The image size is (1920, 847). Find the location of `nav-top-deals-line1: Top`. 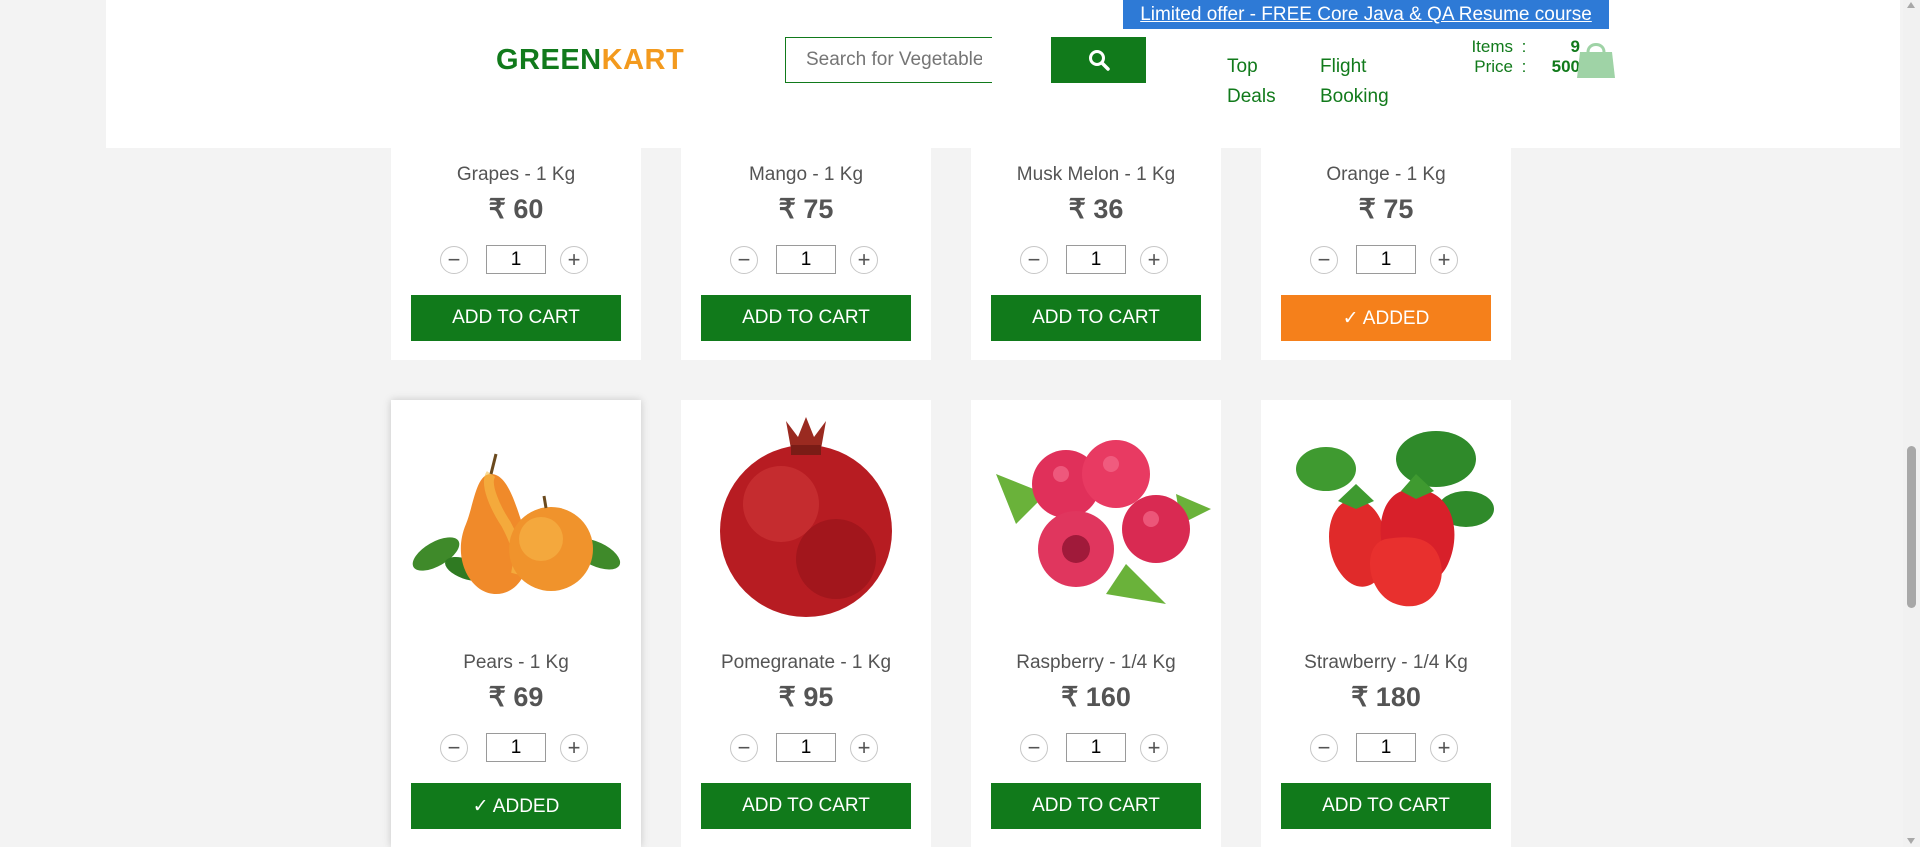

nav-top-deals-line1: Top is located at coordinates (1242, 66).